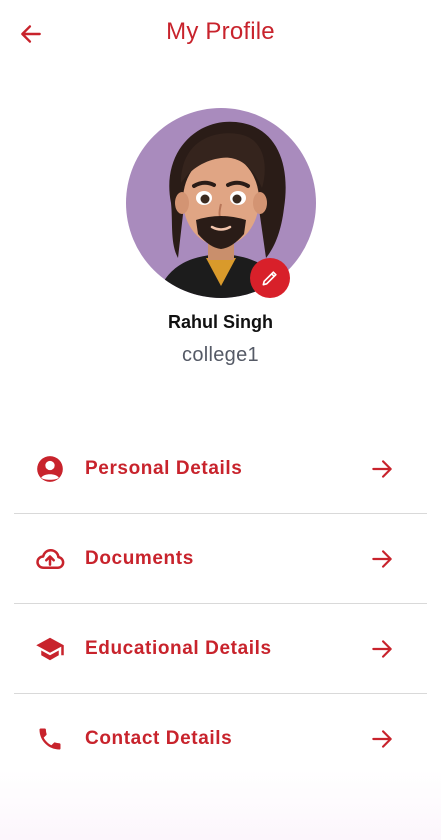 This screenshot has height=840, width=441. I want to click on account-circle-icon, so click(50, 469).